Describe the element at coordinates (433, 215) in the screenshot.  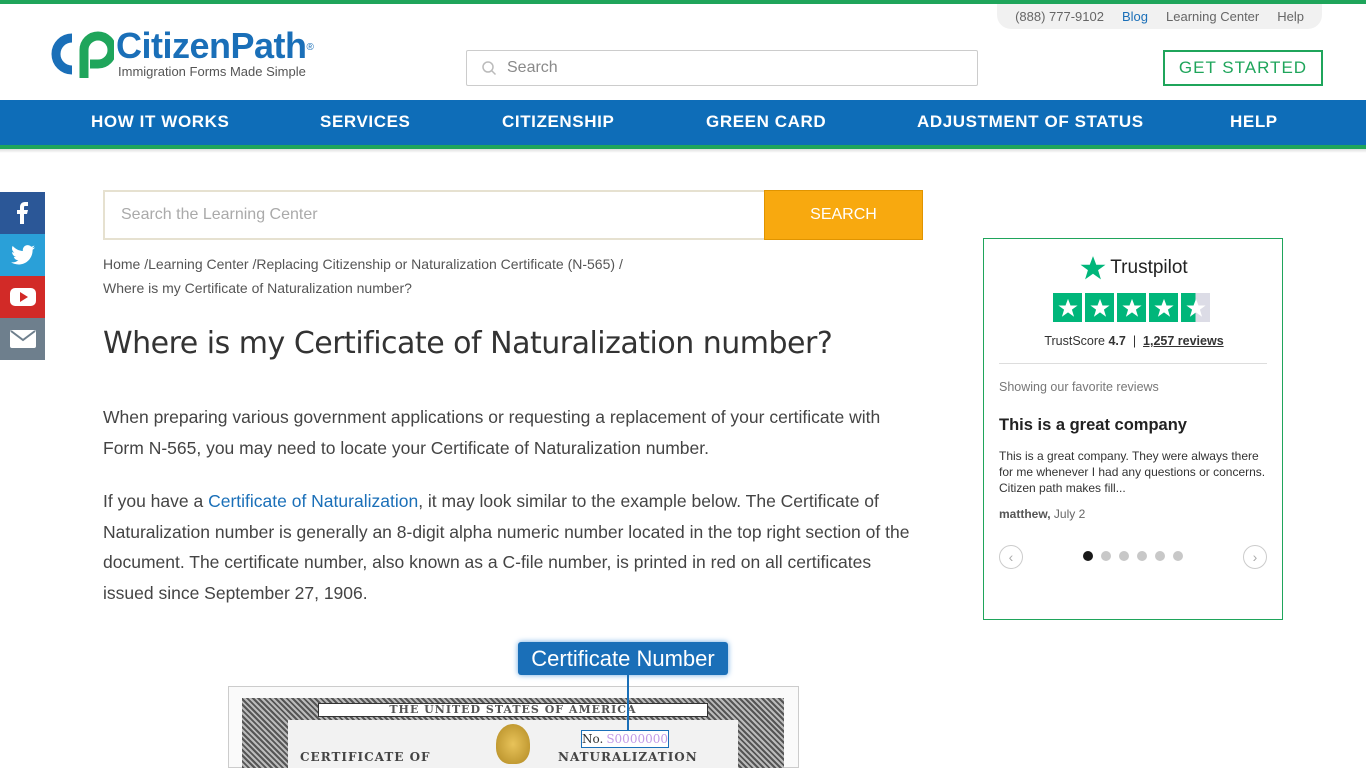
I see `learning-center-search-input` at that location.